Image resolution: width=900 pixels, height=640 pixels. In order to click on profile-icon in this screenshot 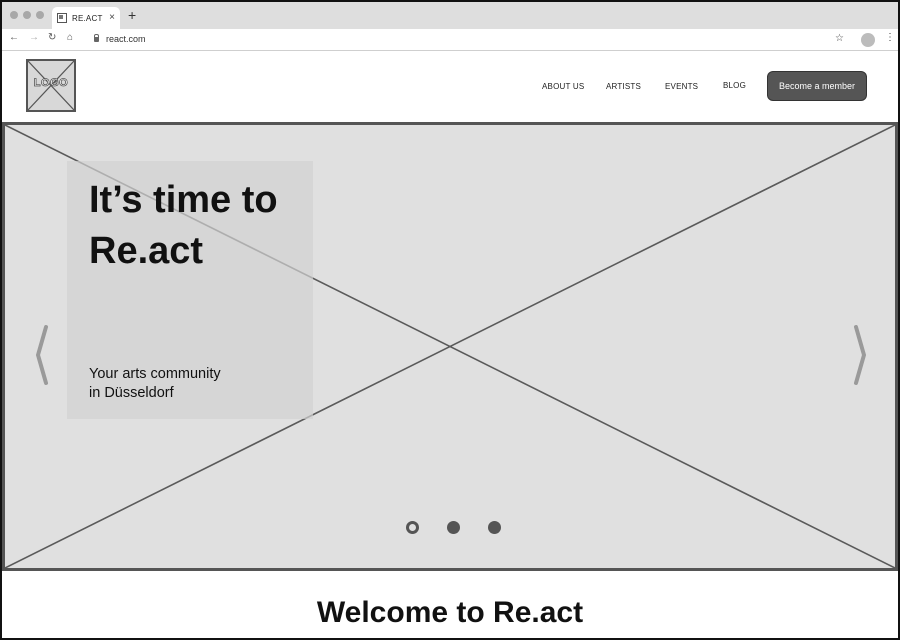, I will do `click(868, 40)`.